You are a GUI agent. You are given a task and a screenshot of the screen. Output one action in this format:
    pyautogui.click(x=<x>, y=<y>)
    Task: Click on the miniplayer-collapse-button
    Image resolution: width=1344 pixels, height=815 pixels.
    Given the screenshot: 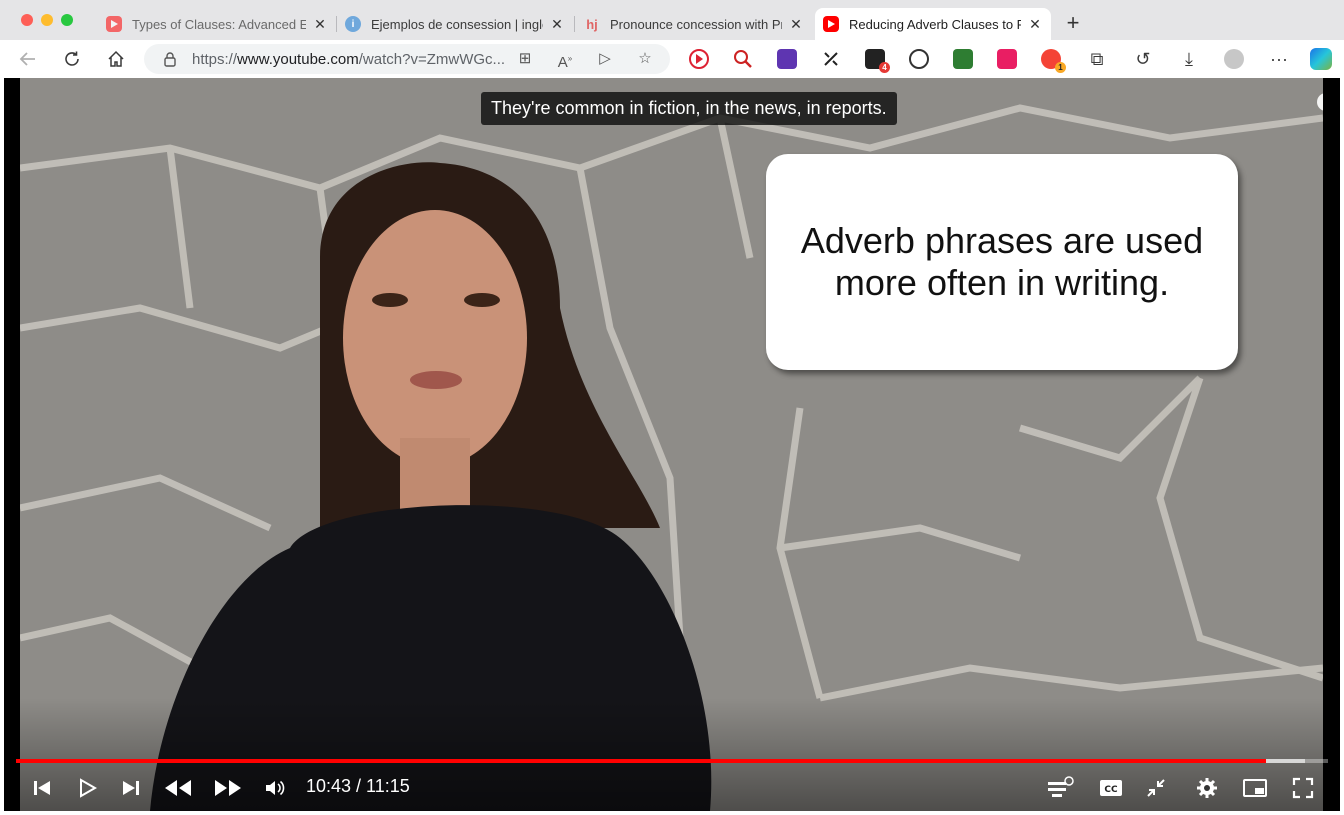 What is the action you would take?
    pyautogui.click(x=1156, y=788)
    